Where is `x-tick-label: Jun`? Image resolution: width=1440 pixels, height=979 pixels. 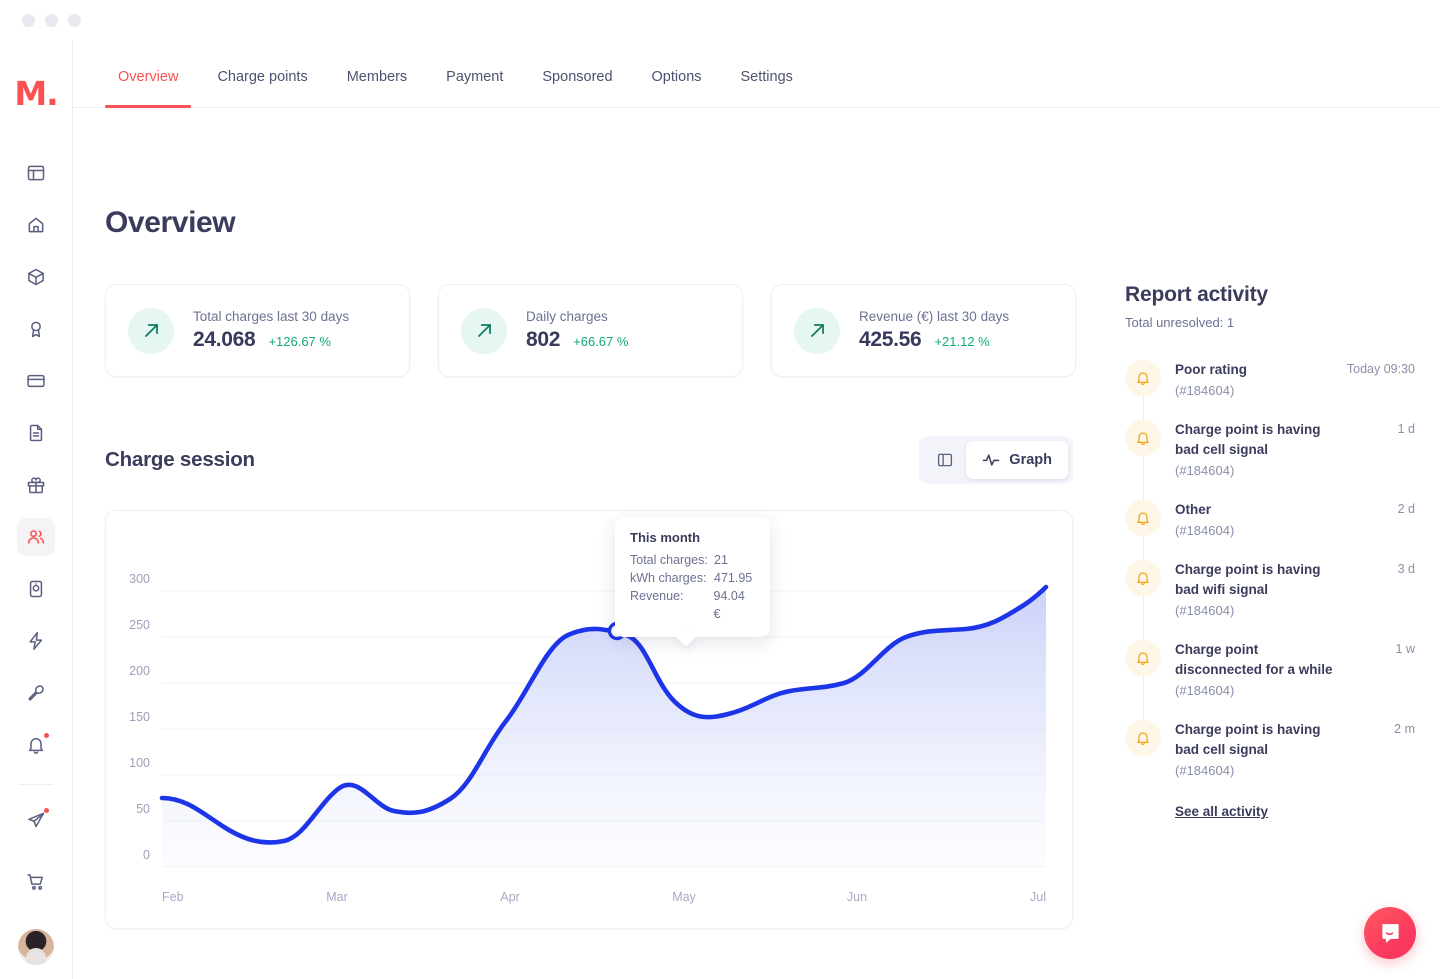
x-tick-label: Jun is located at coordinates (857, 897).